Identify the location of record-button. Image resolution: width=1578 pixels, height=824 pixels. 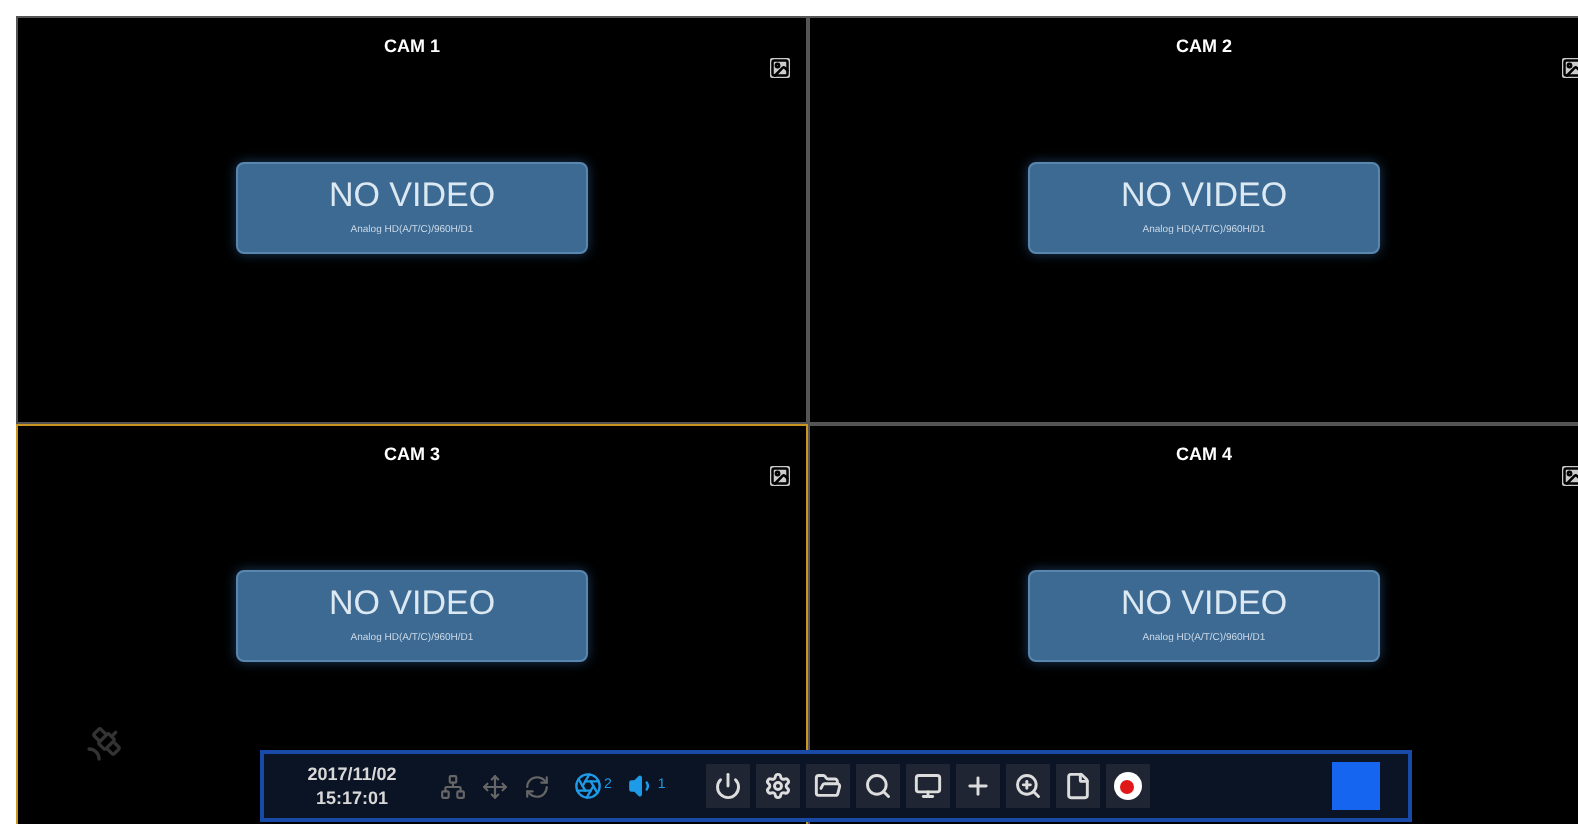
(1127, 786).